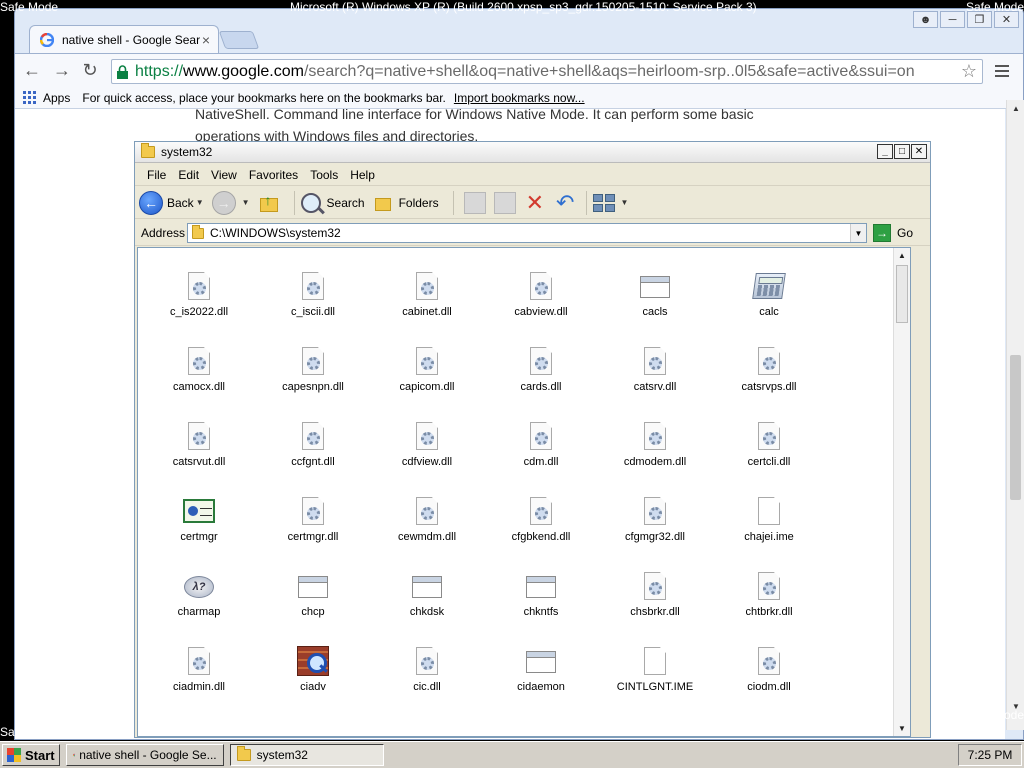 Image resolution: width=1024 pixels, height=768 pixels. Describe the element at coordinates (156, 175) in the screenshot. I see `menu-file: File` at that location.